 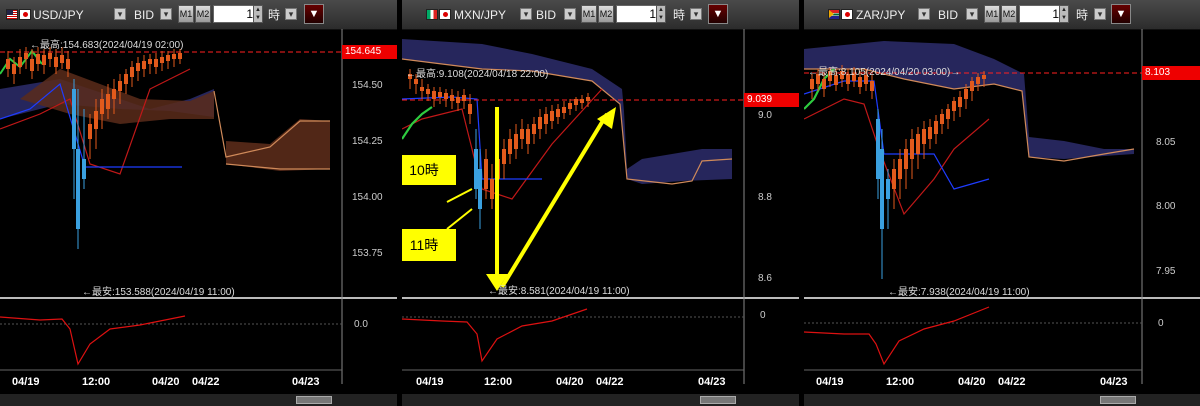 What do you see at coordinates (610, 382) in the screenshot?
I see `x-date-label: 04/22` at bounding box center [610, 382].